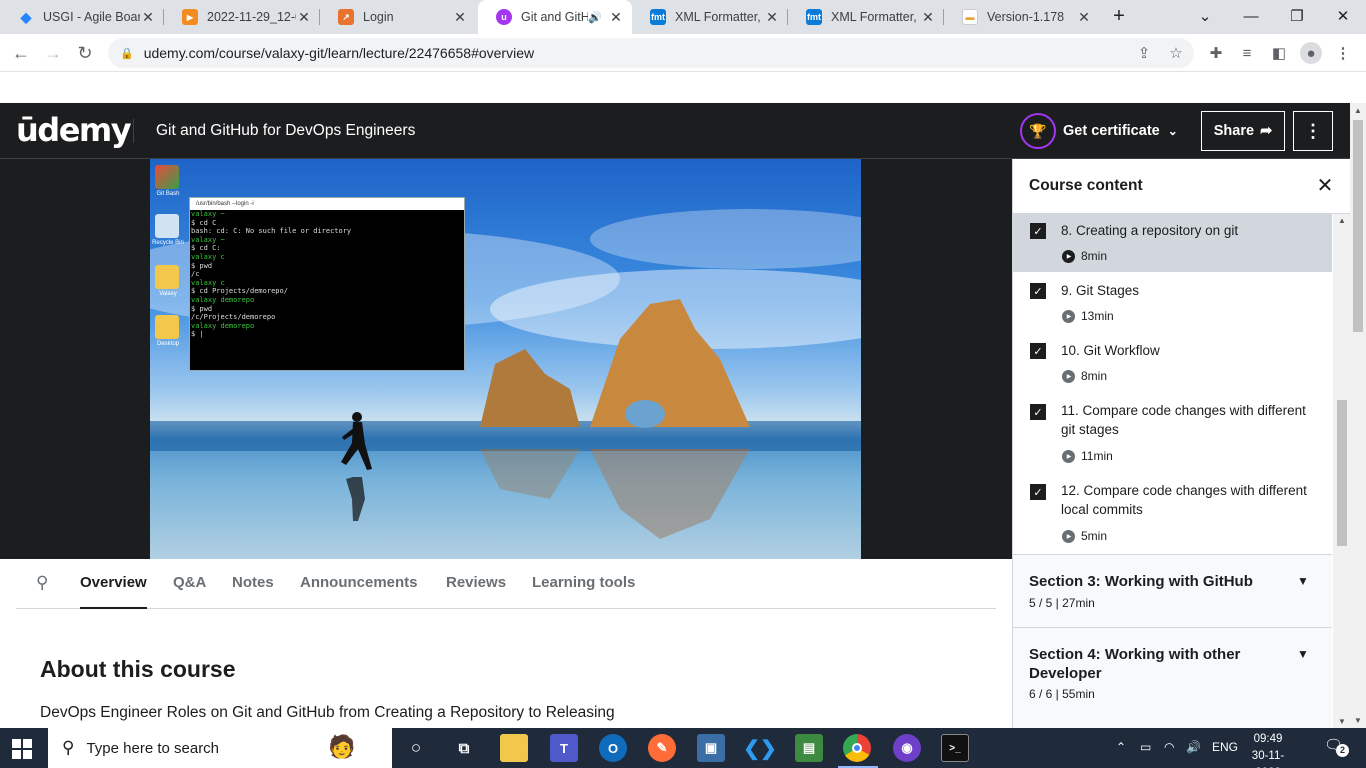 The width and height of the screenshot is (1366, 768). What do you see at coordinates (1205, 16) in the screenshot?
I see `tab-search-chevron-icon: ⌄` at bounding box center [1205, 16].